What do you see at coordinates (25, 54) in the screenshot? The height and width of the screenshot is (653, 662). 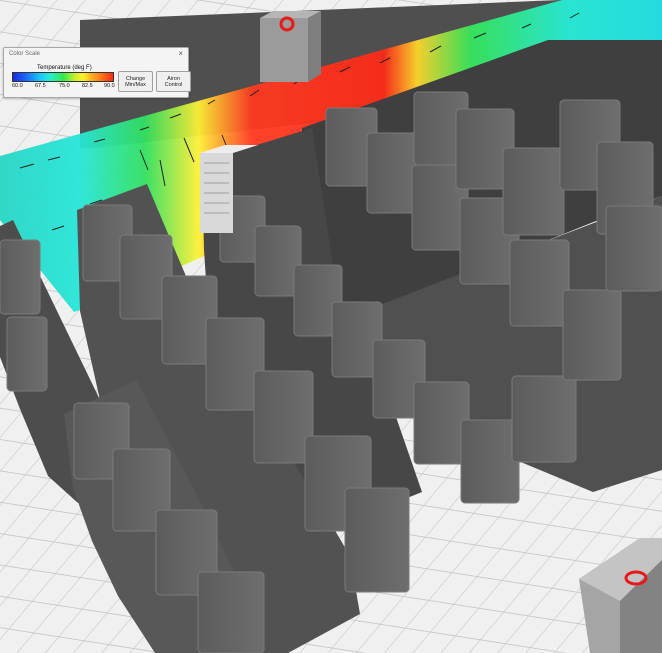 I see `panel-title: Color Scale` at bounding box center [25, 54].